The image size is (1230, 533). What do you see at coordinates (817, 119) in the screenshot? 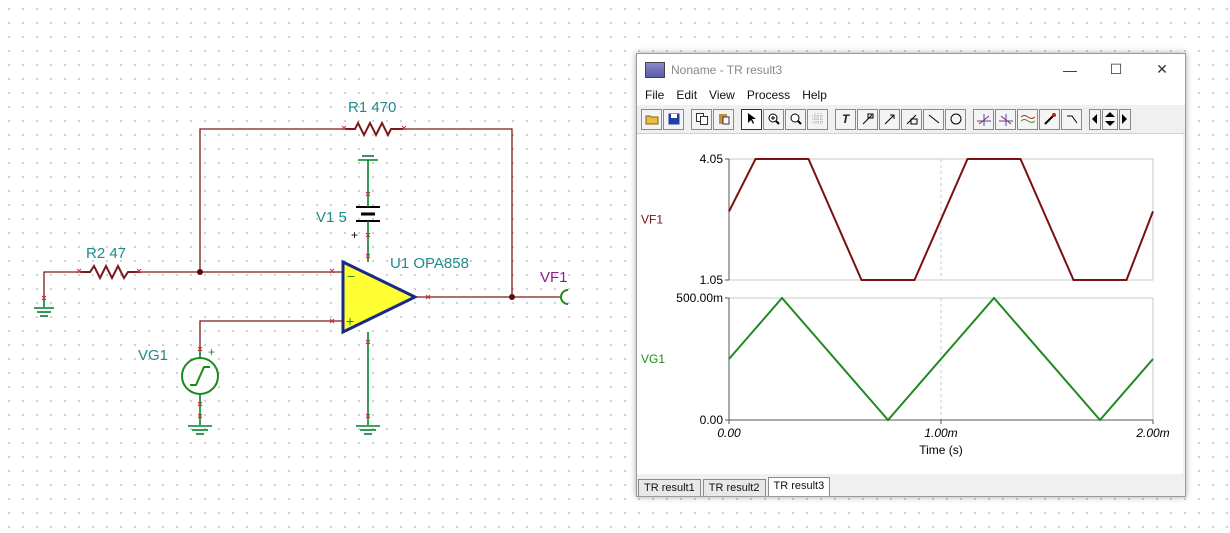
I see `grid-icon` at bounding box center [817, 119].